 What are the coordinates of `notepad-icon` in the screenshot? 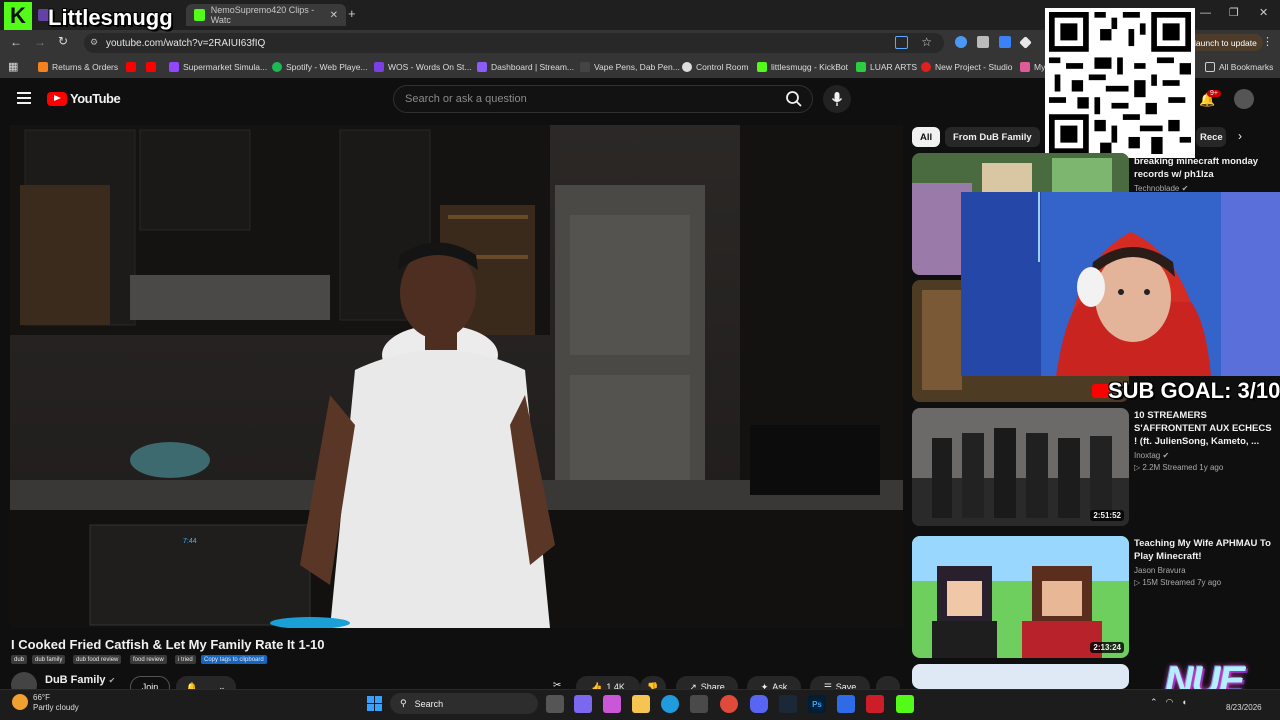 It's located at (846, 704).